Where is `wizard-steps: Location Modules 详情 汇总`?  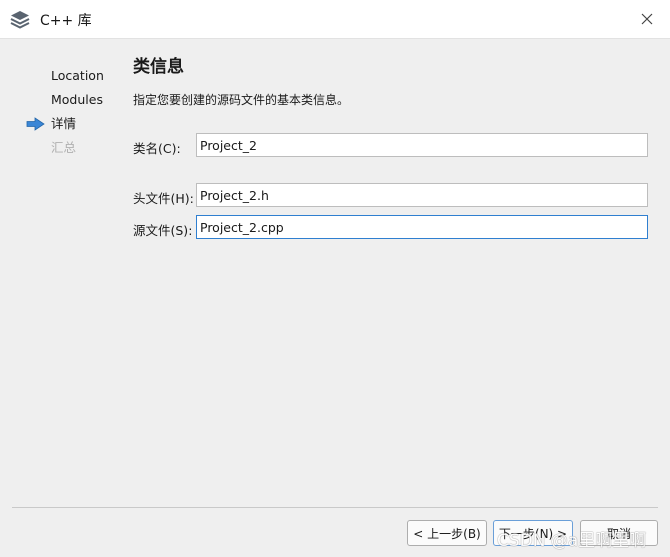 wizard-steps: Location Modules 详情 汇总 is located at coordinates (73, 114).